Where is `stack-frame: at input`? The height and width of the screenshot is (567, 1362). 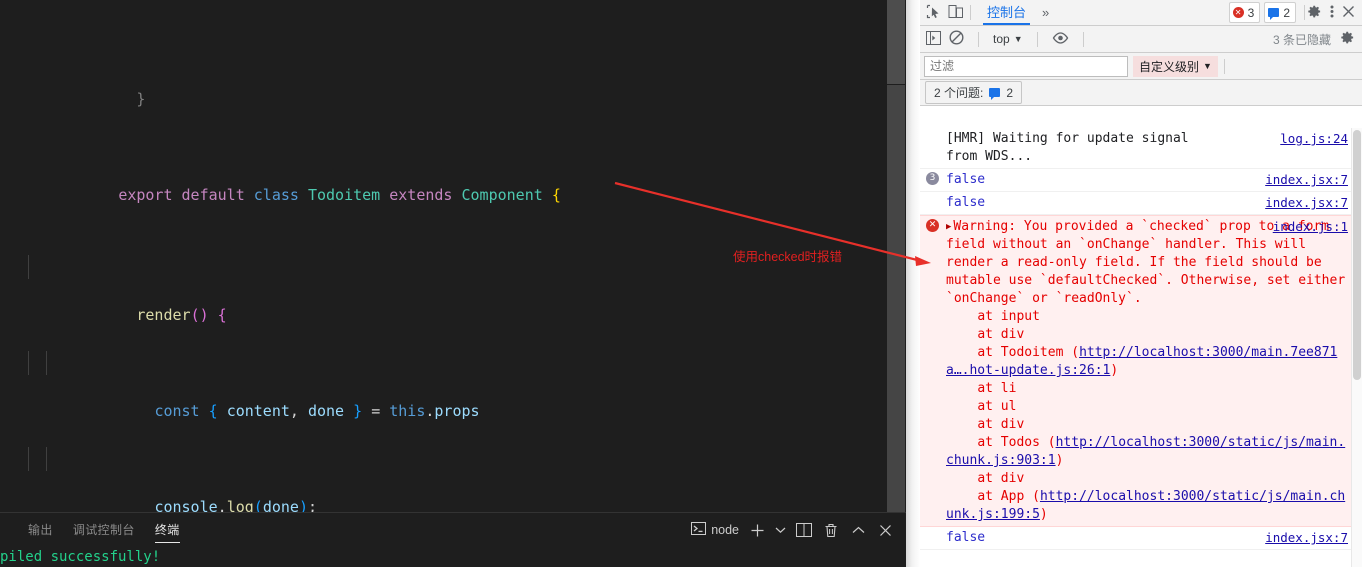
stack-frame: at input is located at coordinates (993, 316).